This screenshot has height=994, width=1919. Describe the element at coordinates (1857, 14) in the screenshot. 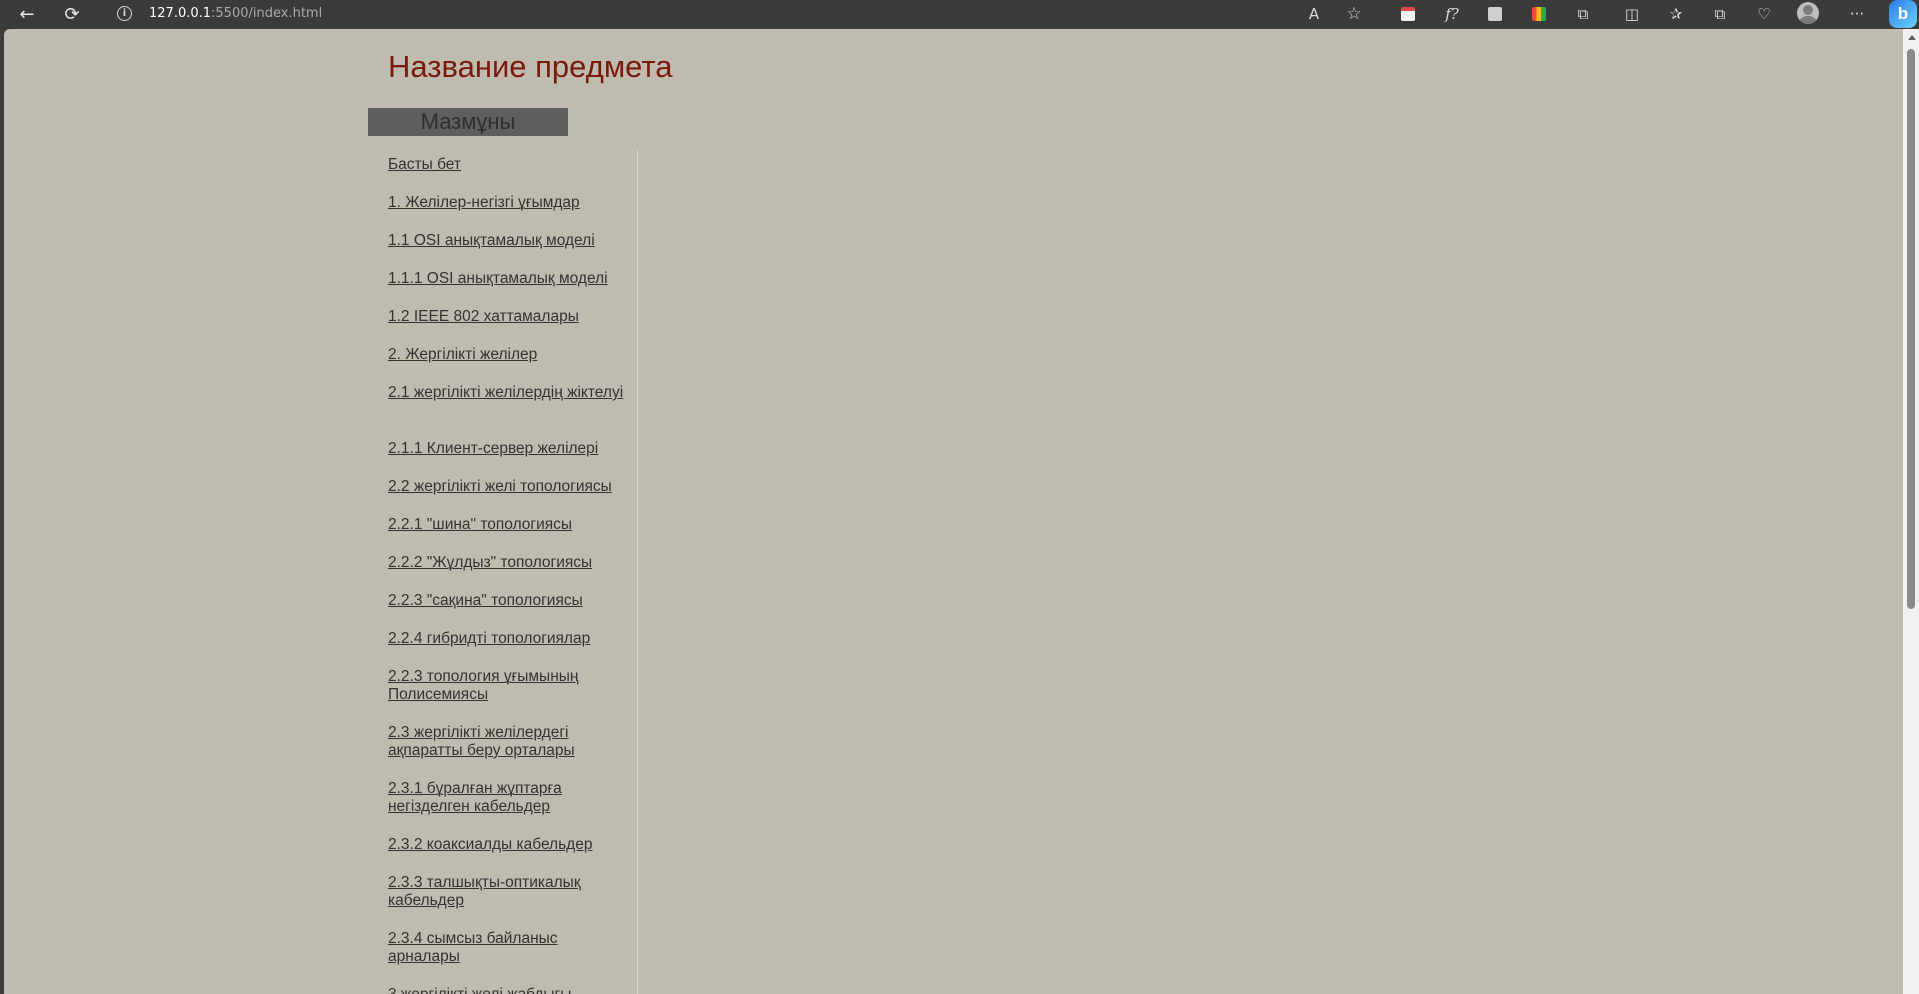

I see `more-menu-icon: ···` at that location.